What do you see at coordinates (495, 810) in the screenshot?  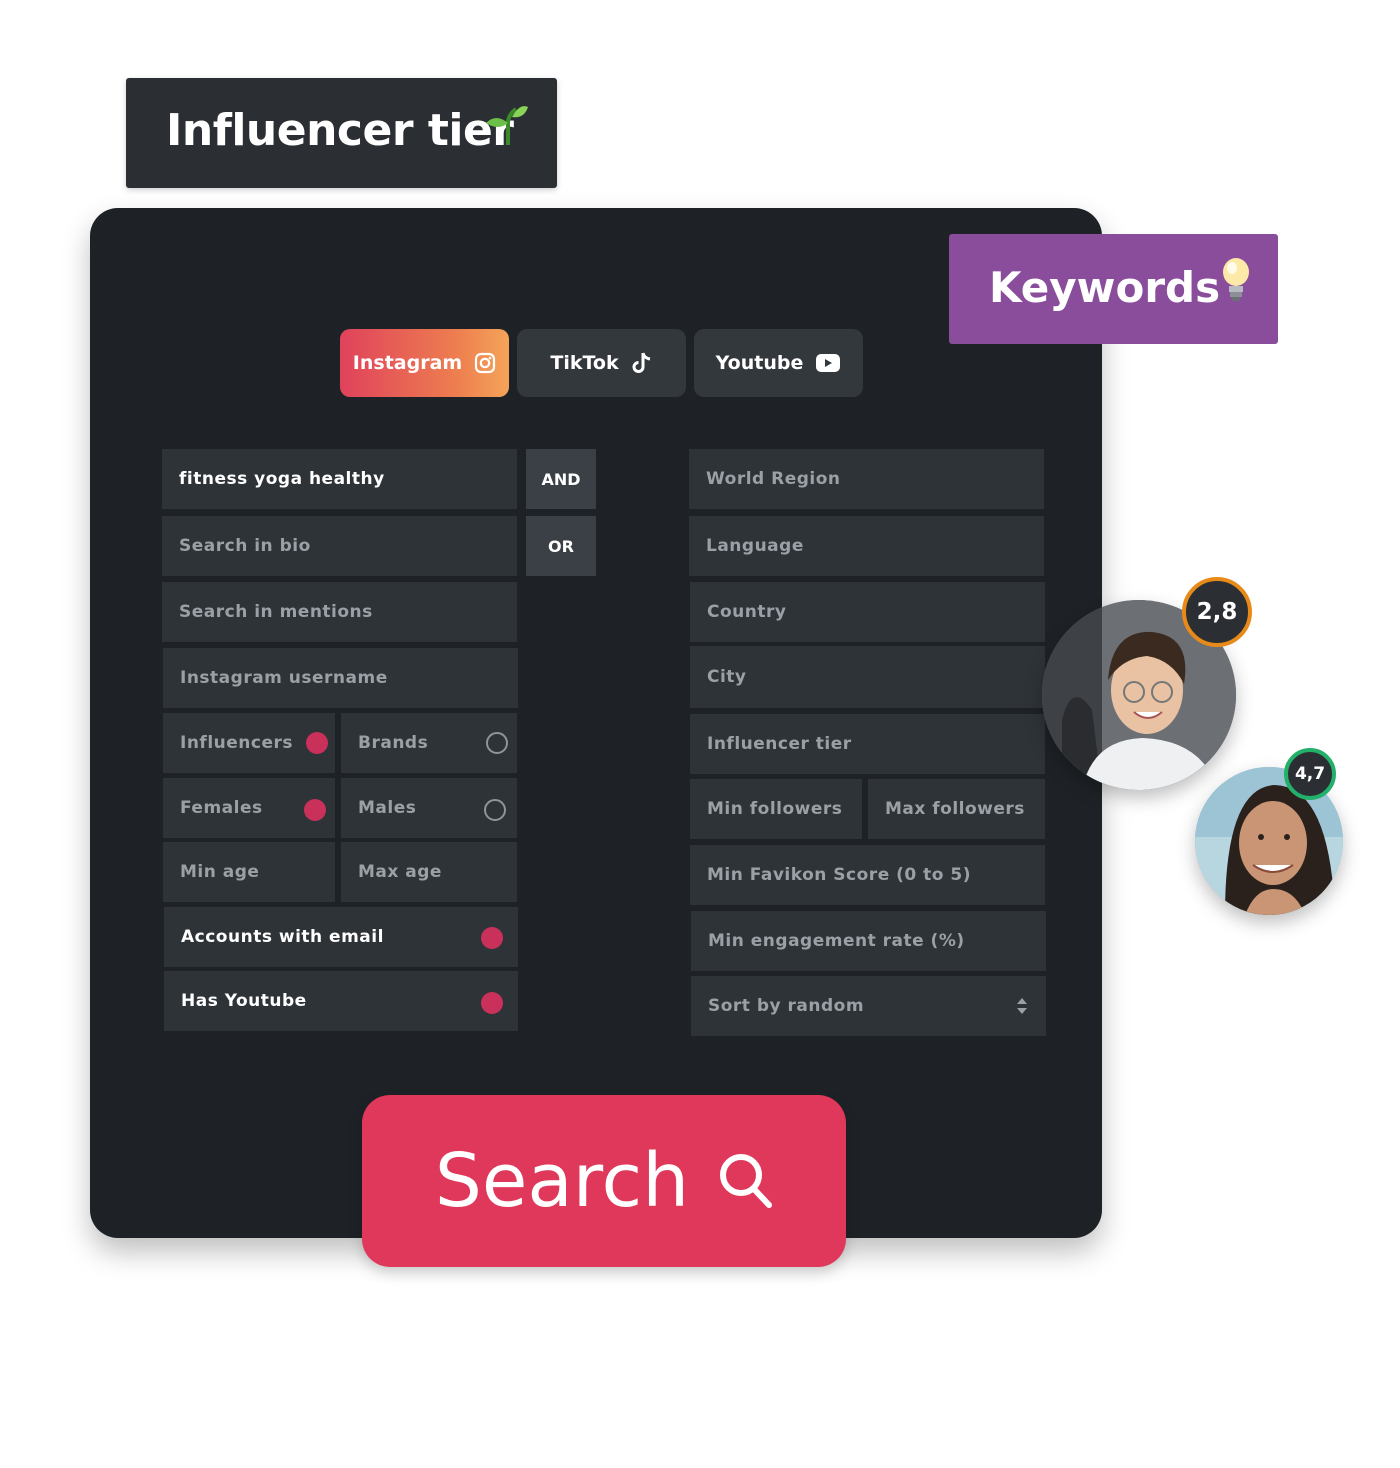 I see `males-radio` at bounding box center [495, 810].